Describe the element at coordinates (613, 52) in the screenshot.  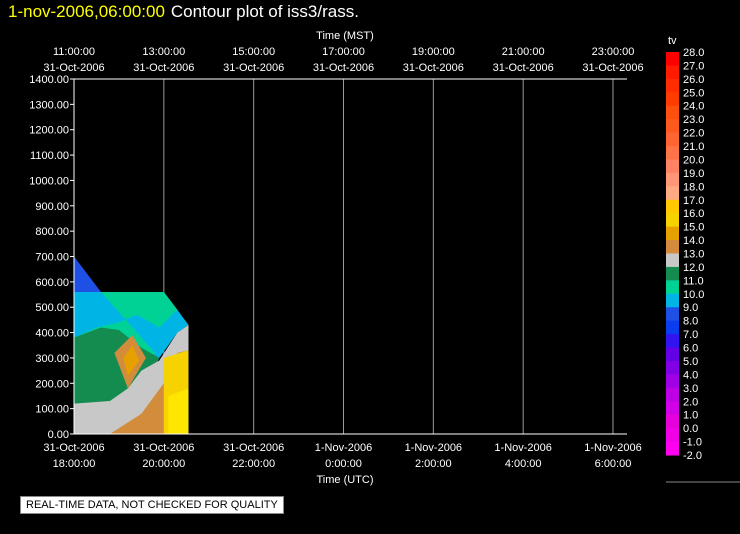
I see `top-tick-time: 23:00:00` at that location.